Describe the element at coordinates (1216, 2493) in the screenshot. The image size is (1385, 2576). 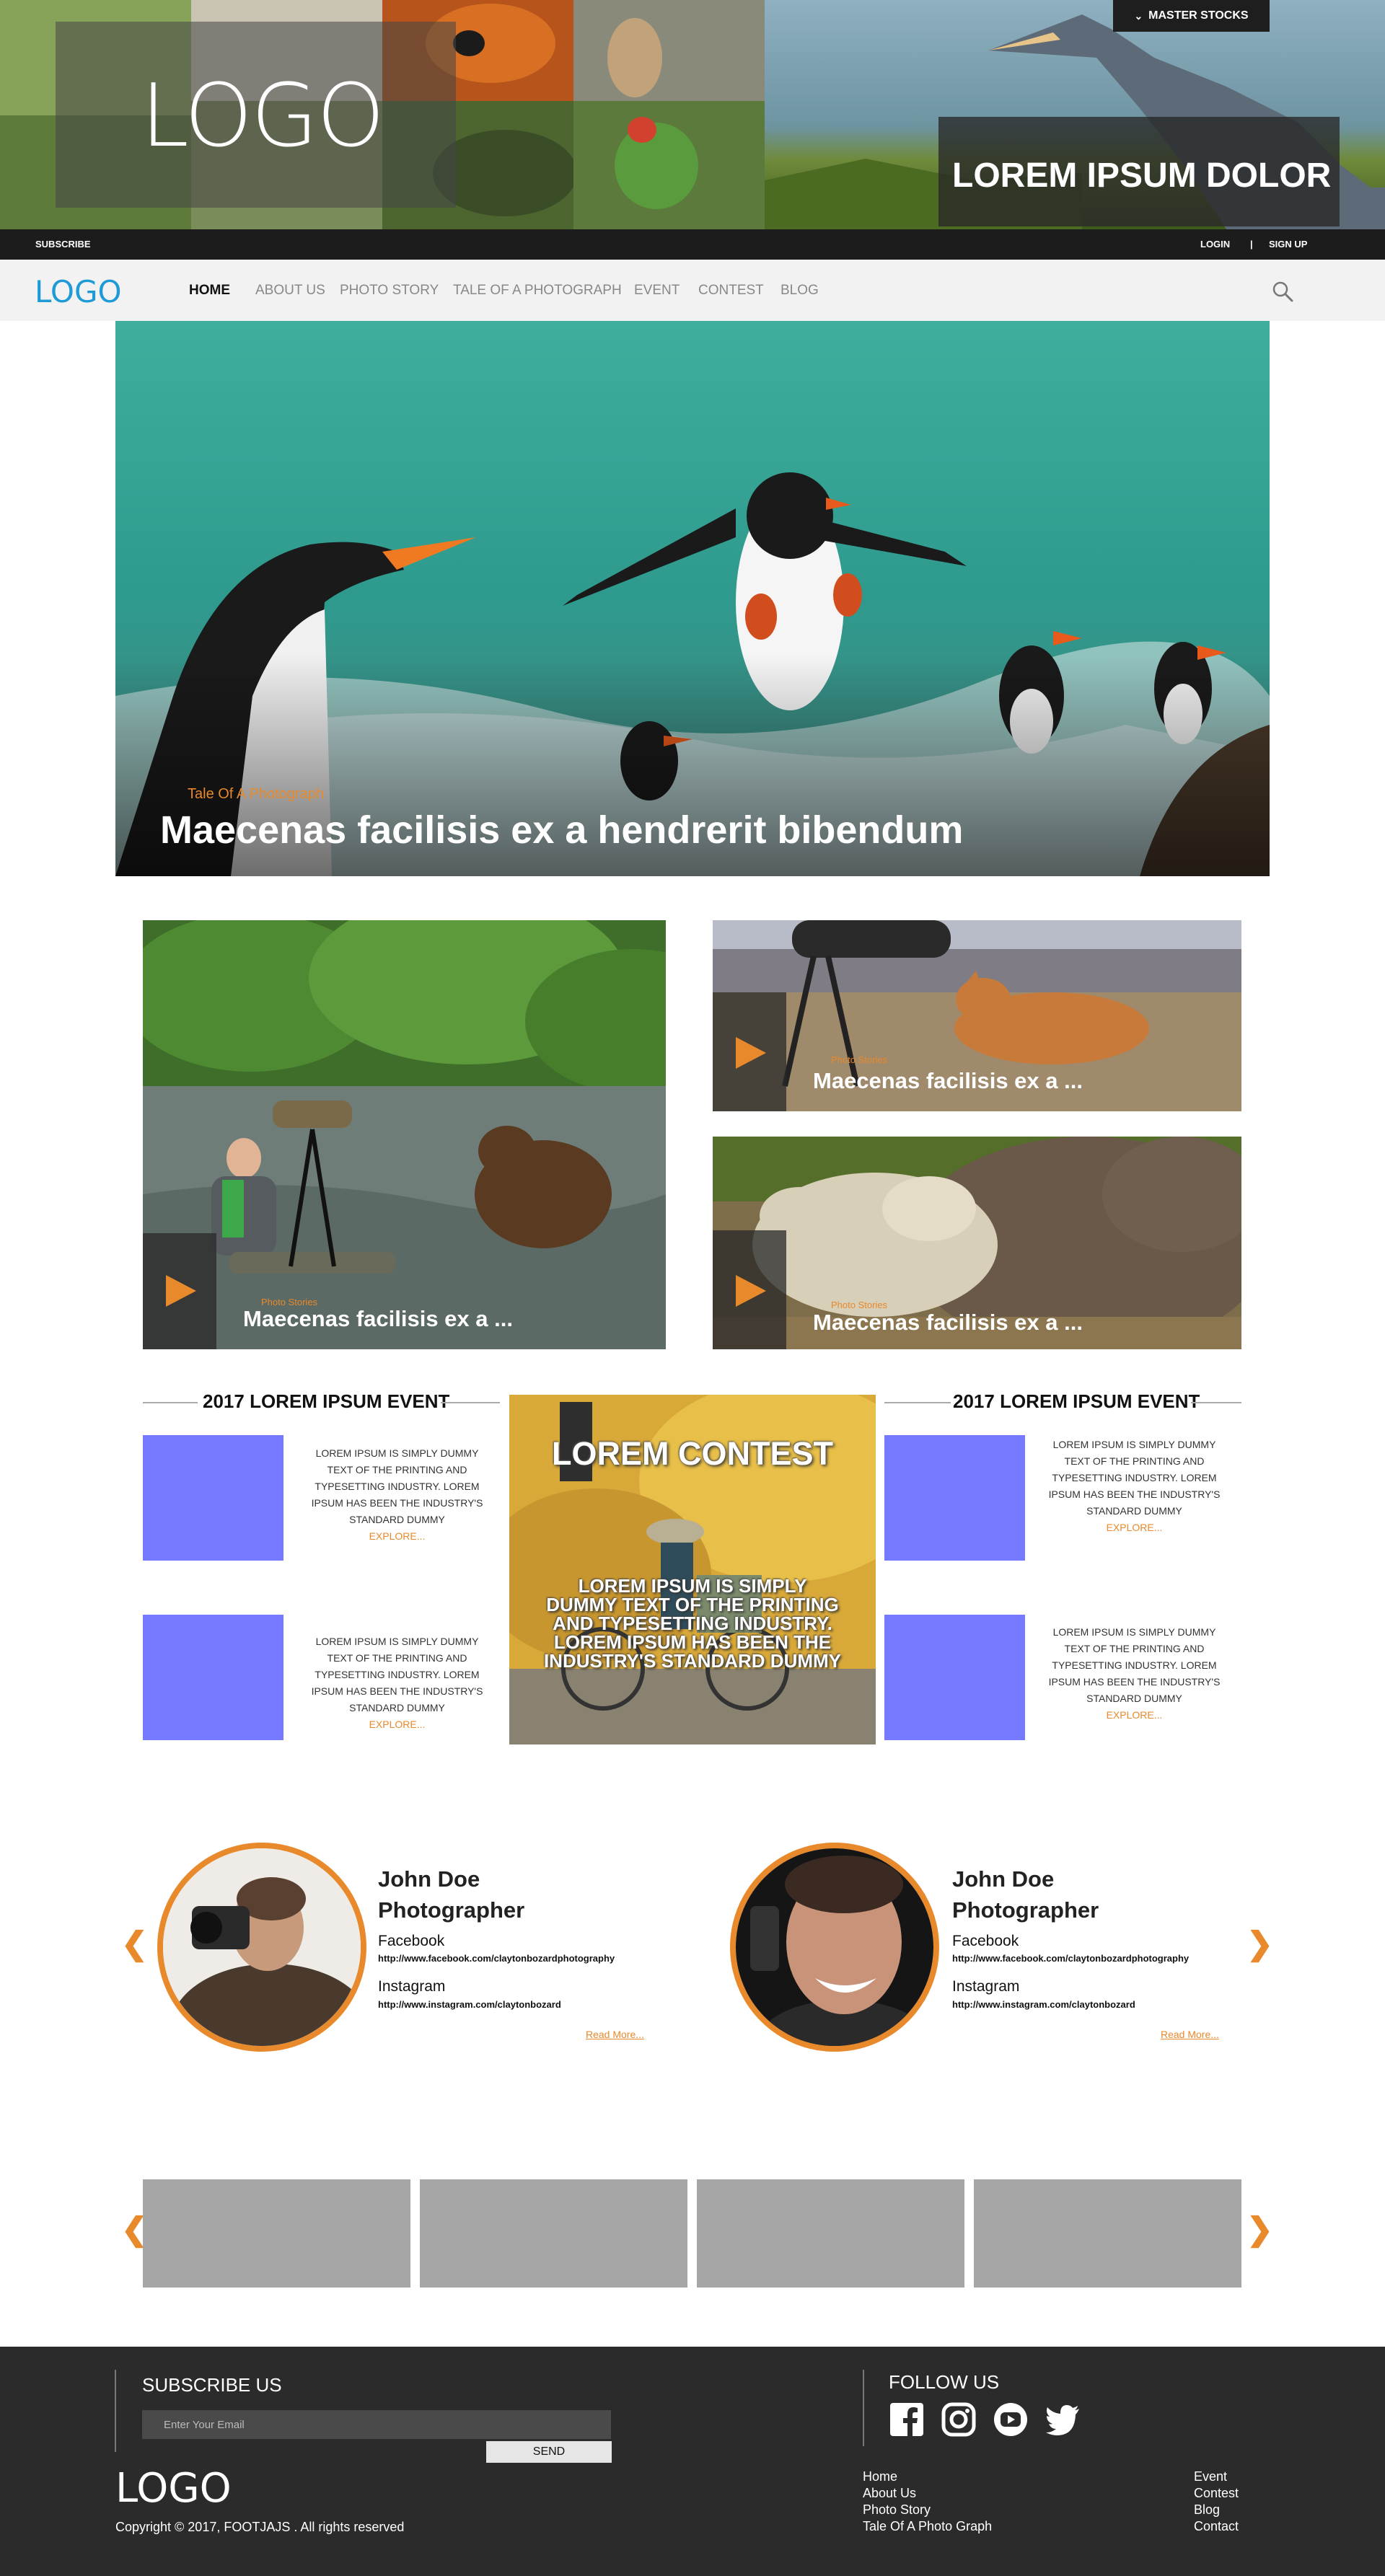
I see `footer-link-contest: Contest` at that location.